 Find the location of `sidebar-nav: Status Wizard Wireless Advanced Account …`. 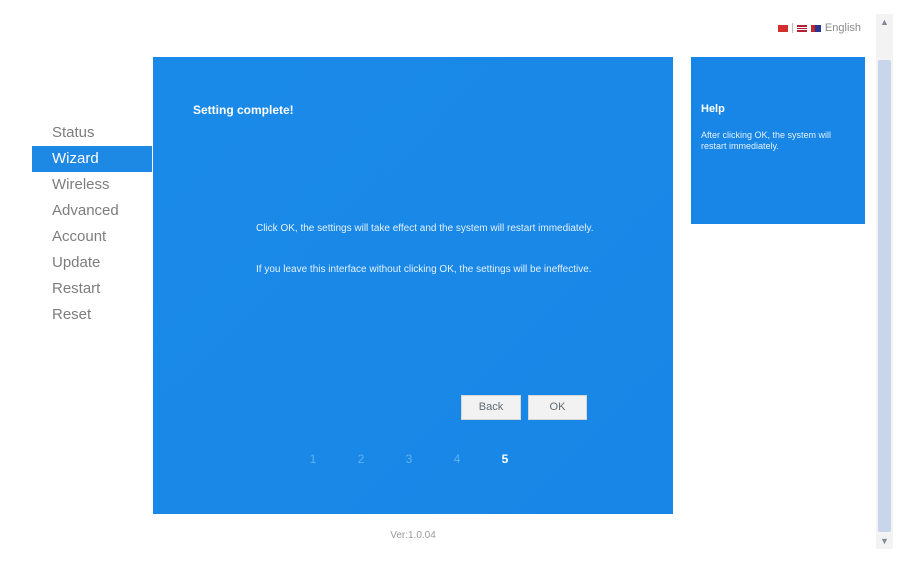

sidebar-nav: Status Wizard Wireless Advanced Account … is located at coordinates (92, 224).